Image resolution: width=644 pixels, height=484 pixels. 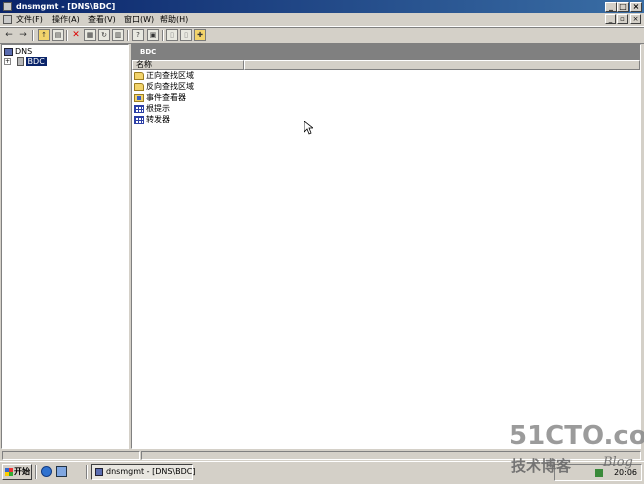 What do you see at coordinates (170, 86) in the screenshot?
I see `list-item-label: 反向查找区域` at bounding box center [170, 86].